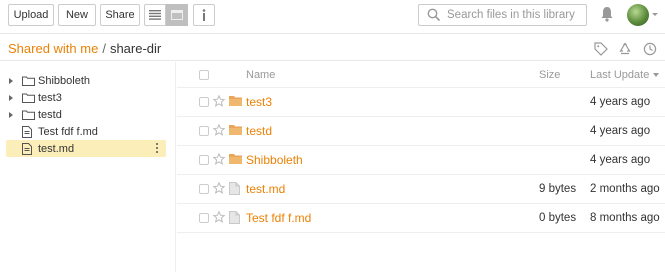  I want to click on tree-item-test-md: test.md, so click(86, 148).